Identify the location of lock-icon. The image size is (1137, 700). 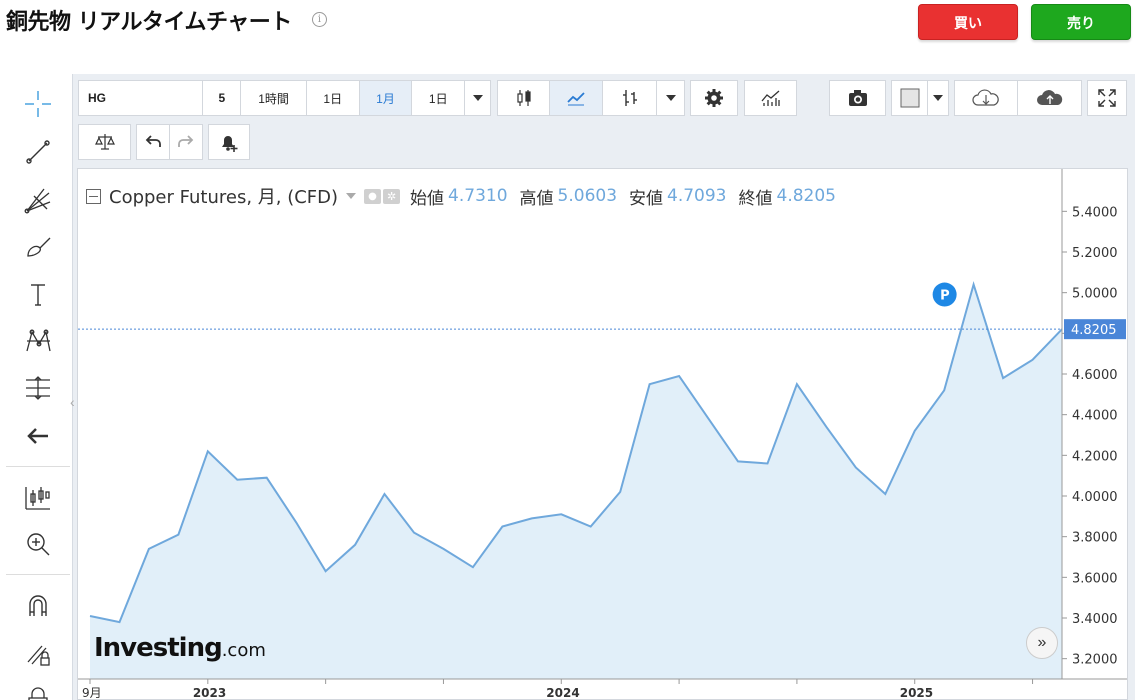
(38, 690).